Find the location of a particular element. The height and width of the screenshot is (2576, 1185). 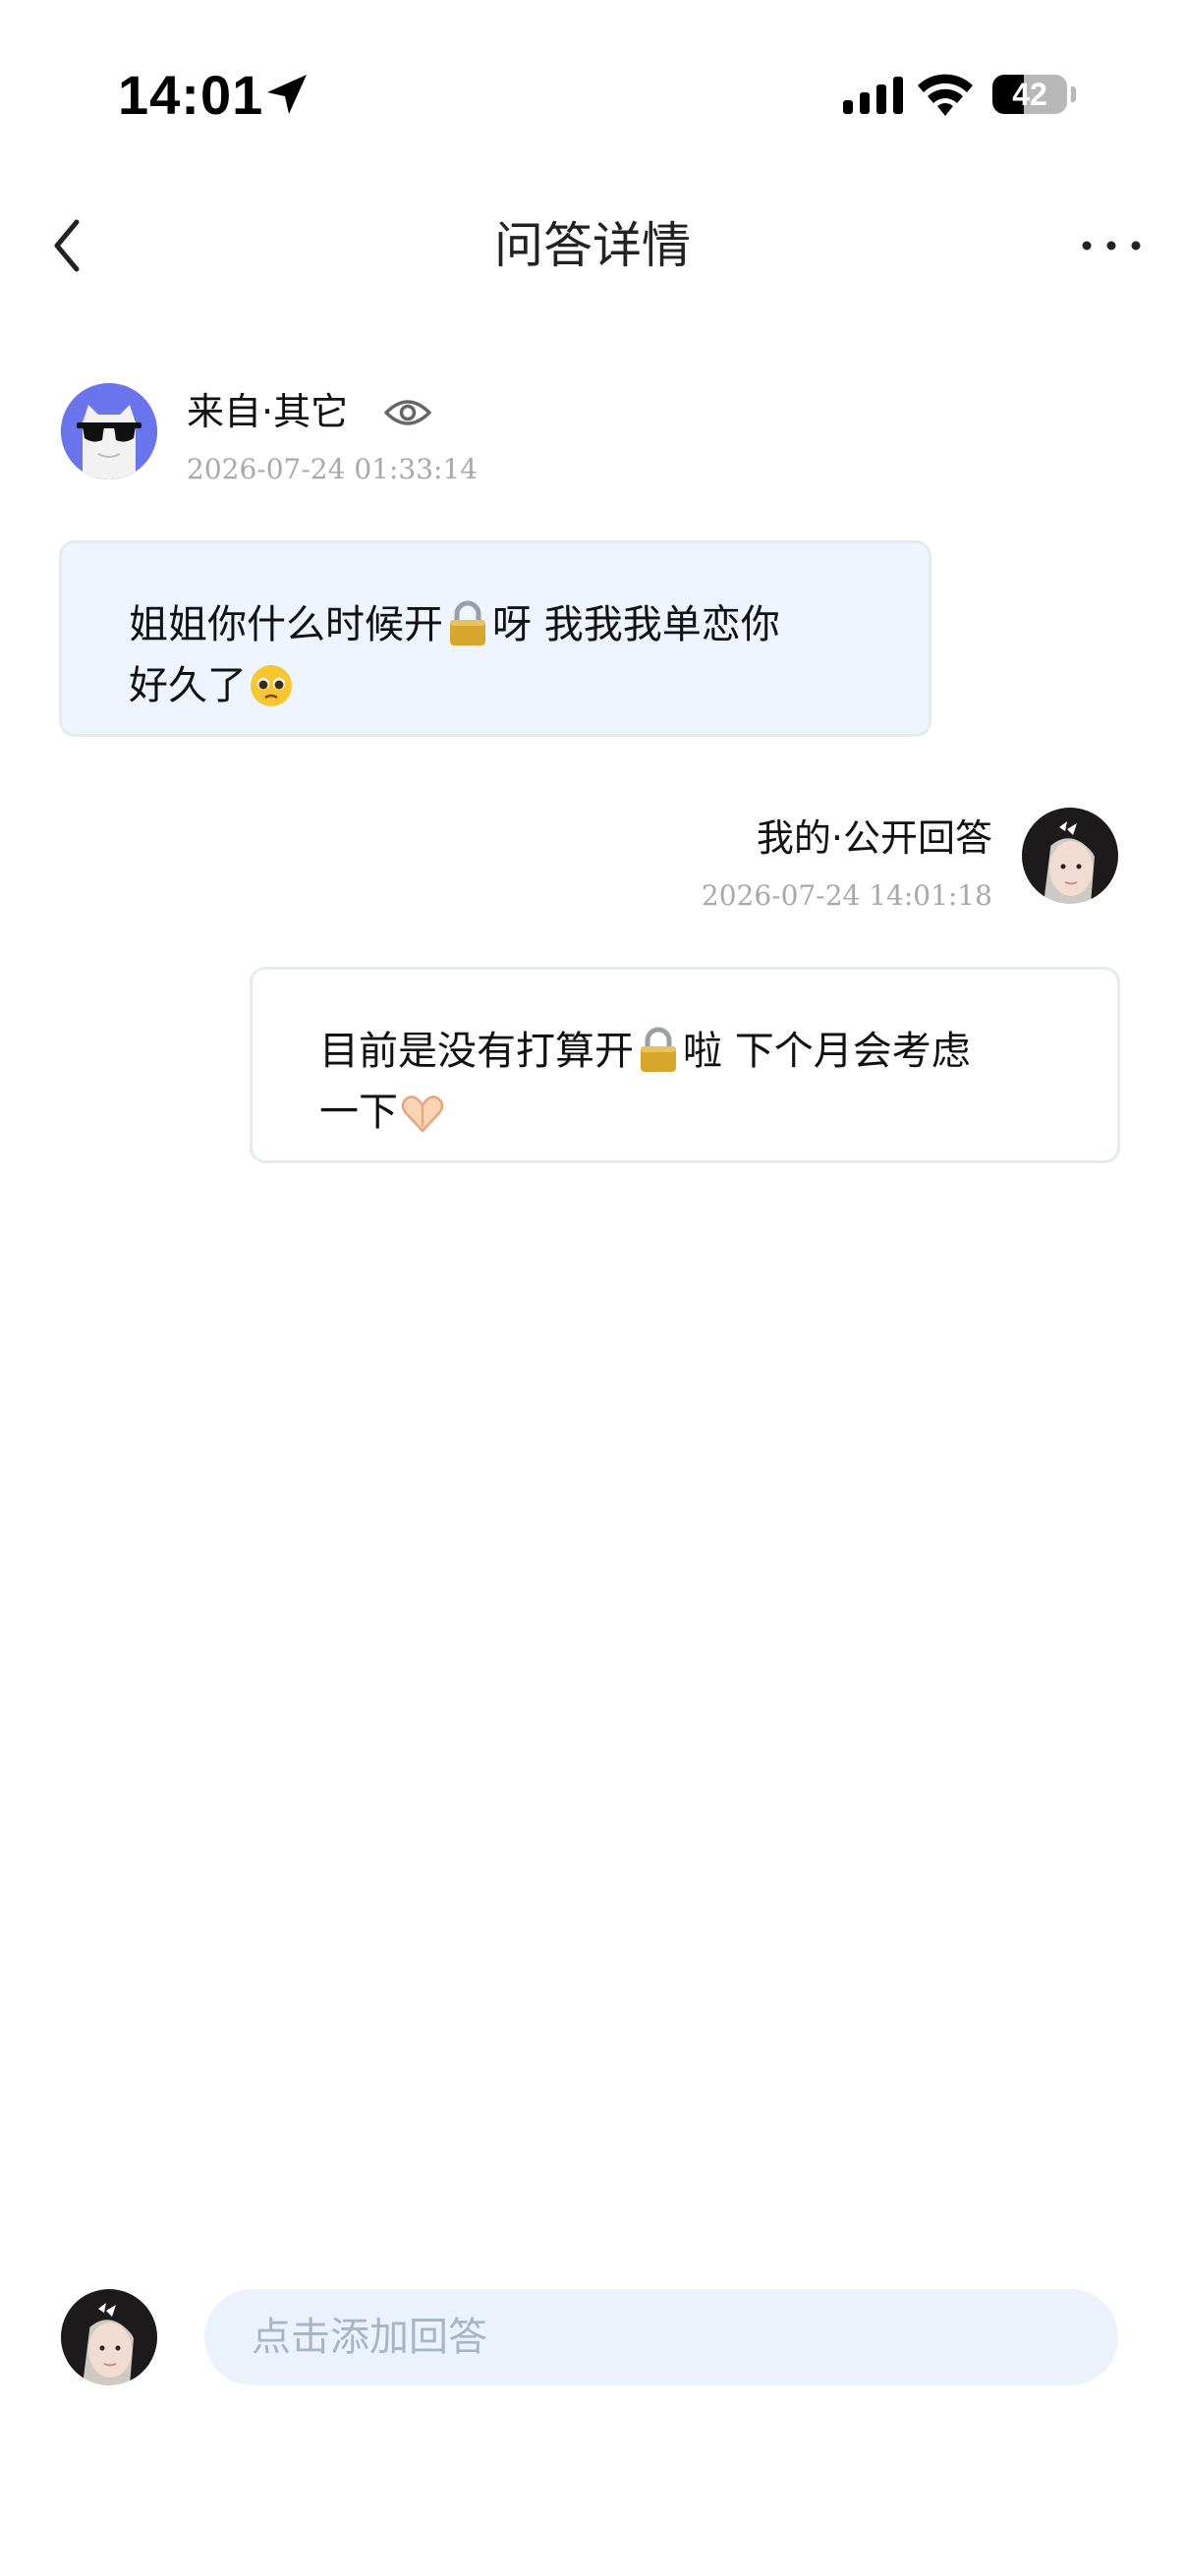

battery-level: 42 is located at coordinates (1030, 94).